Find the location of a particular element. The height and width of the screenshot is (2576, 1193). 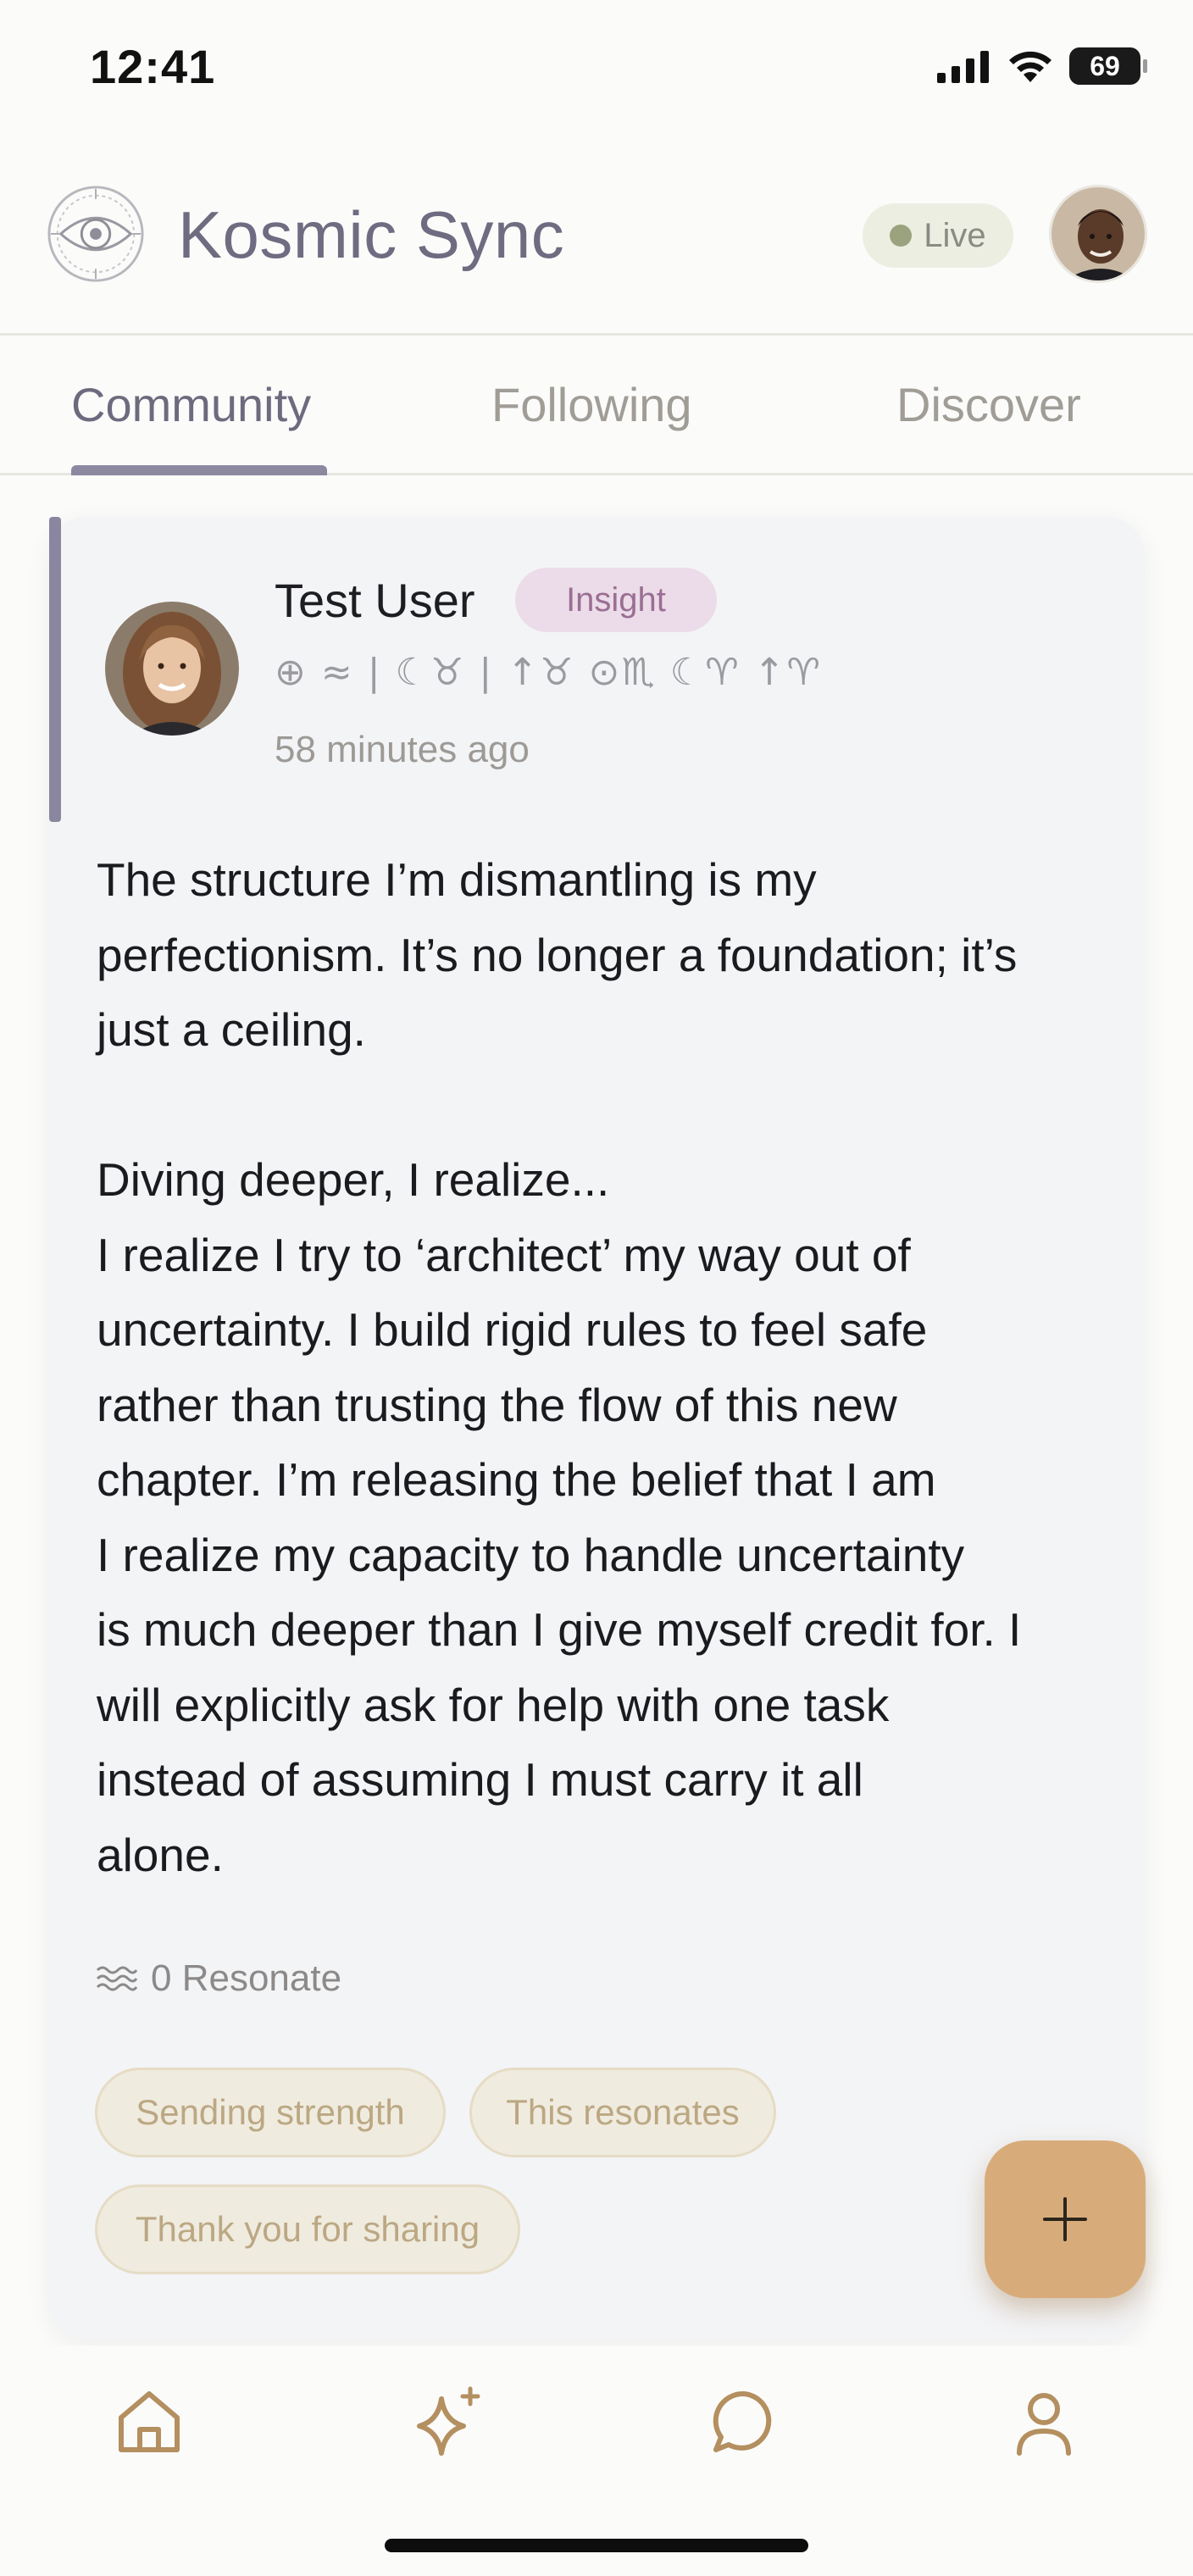

post-line: instead of assuming I must carry it all is located at coordinates (480, 1779).